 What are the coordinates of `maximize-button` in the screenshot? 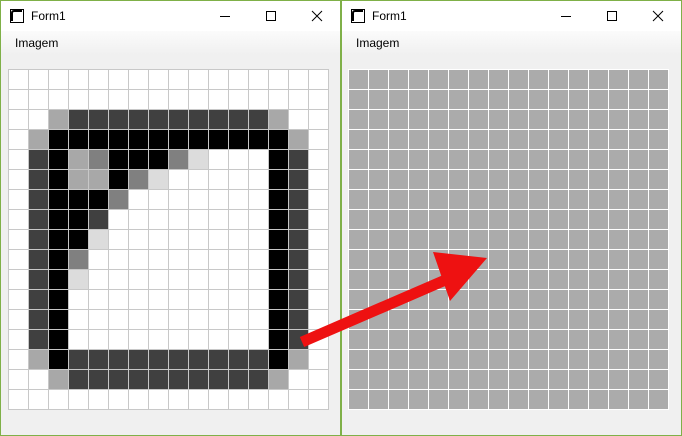 It's located at (612, 16).